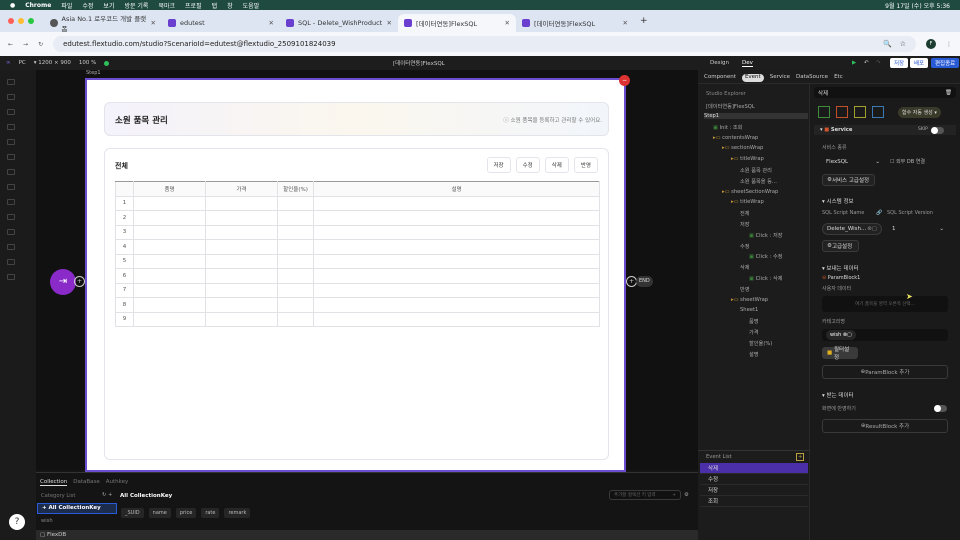  Describe the element at coordinates (103, 23) in the screenshot. I see `browser-tab: Asia No.1 로우코드 개발 플랫폼 ✕` at that location.